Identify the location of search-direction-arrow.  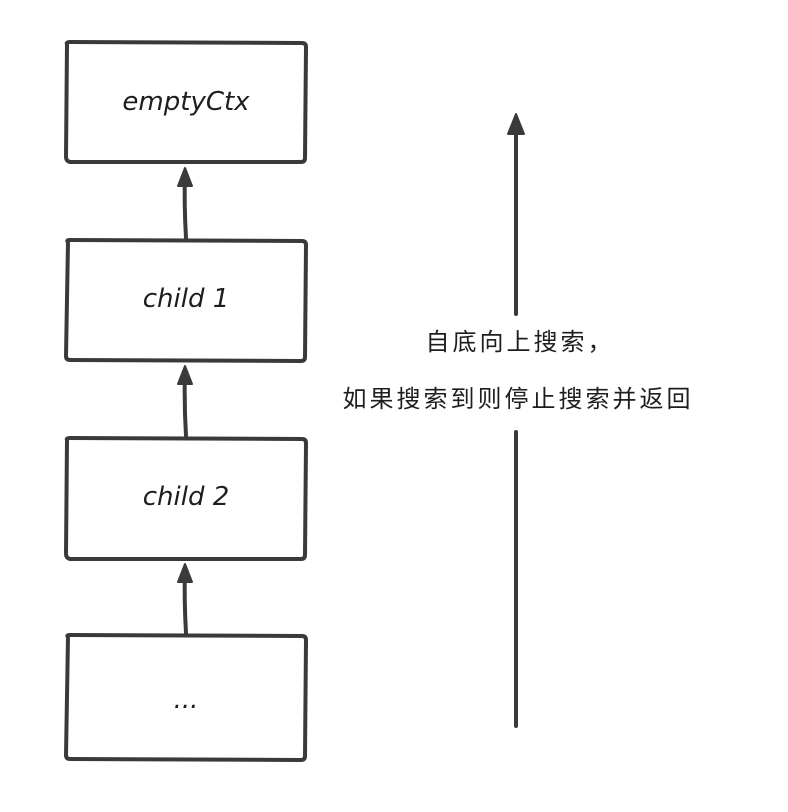
(516, 420).